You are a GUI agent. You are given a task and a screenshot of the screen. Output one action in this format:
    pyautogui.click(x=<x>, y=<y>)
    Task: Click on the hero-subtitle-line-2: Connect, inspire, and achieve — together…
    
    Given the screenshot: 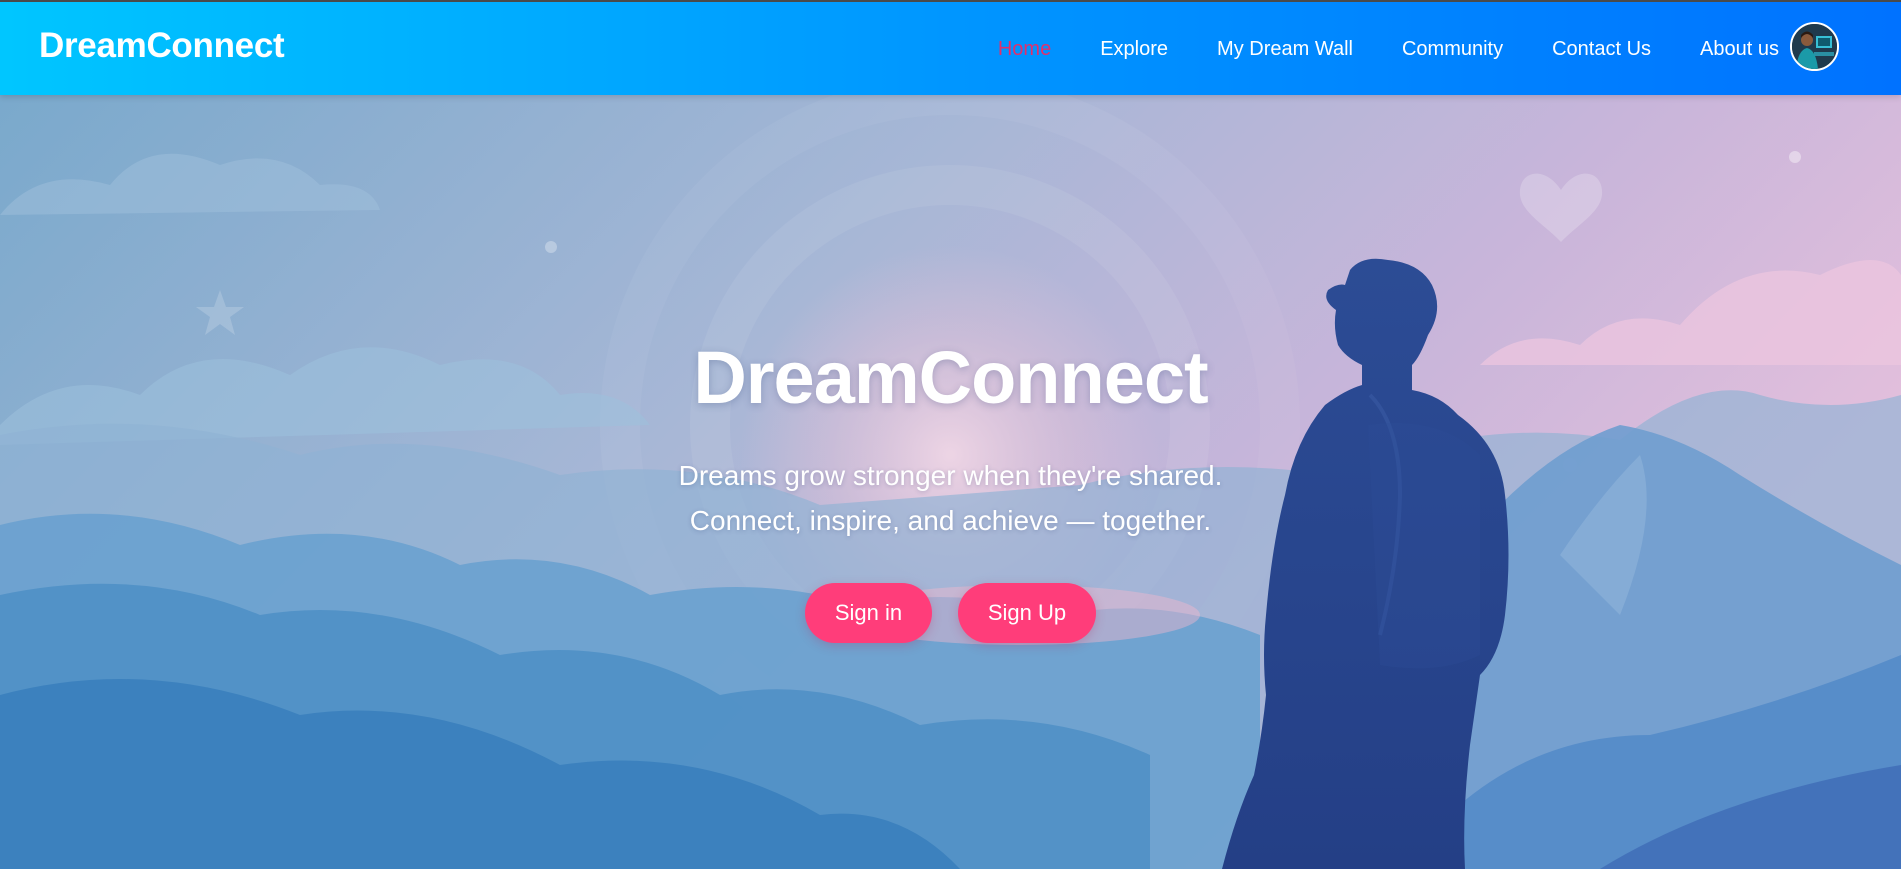 What is the action you would take?
    pyautogui.click(x=950, y=520)
    